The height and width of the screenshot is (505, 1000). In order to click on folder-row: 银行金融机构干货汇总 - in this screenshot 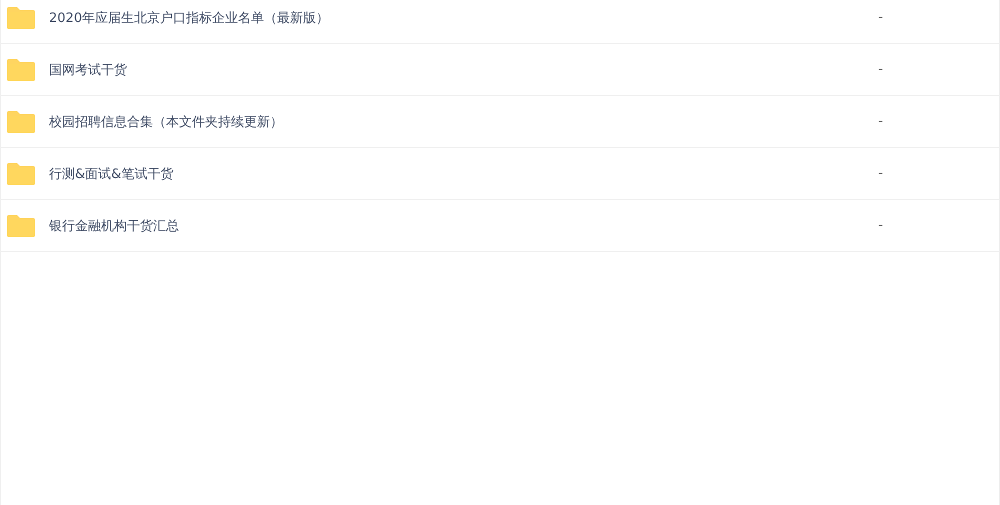, I will do `click(500, 226)`.